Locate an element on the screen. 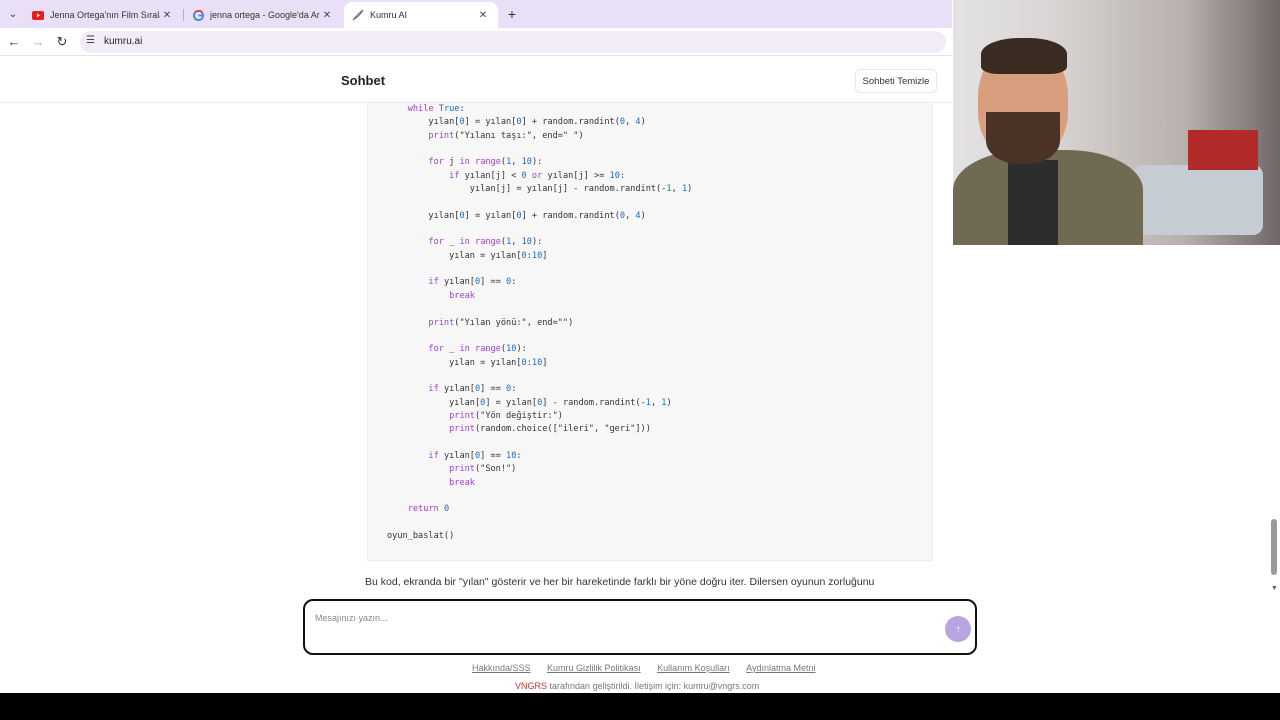 The image size is (1280, 720). youtube-icon is located at coordinates (38, 15).